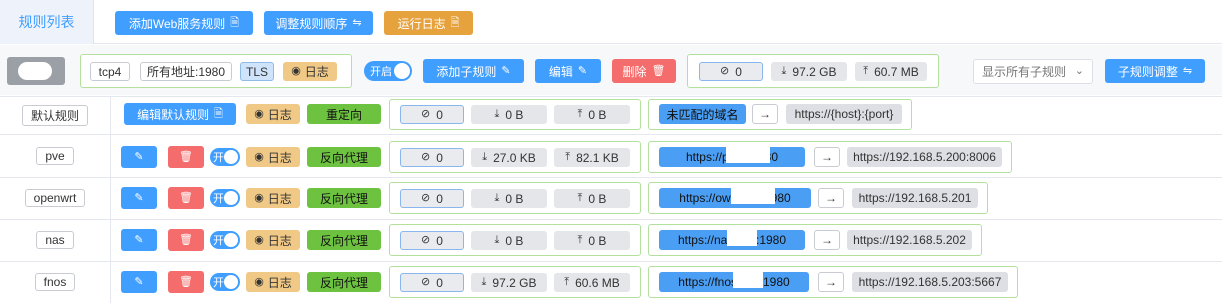 This screenshot has height=303, width=1222. I want to click on upload-stat: ⤒ 60.7 MB, so click(891, 71).